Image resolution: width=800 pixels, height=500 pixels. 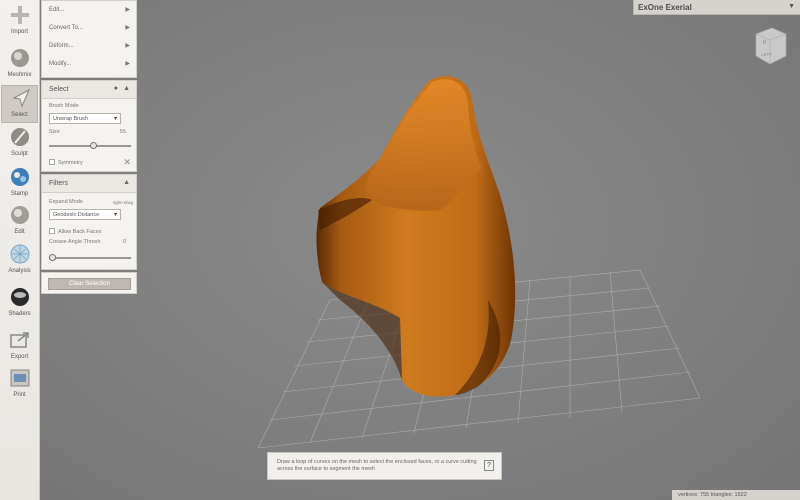 What do you see at coordinates (66, 202) in the screenshot?
I see `expand-mode-label: Expand Mode` at bounding box center [66, 202].